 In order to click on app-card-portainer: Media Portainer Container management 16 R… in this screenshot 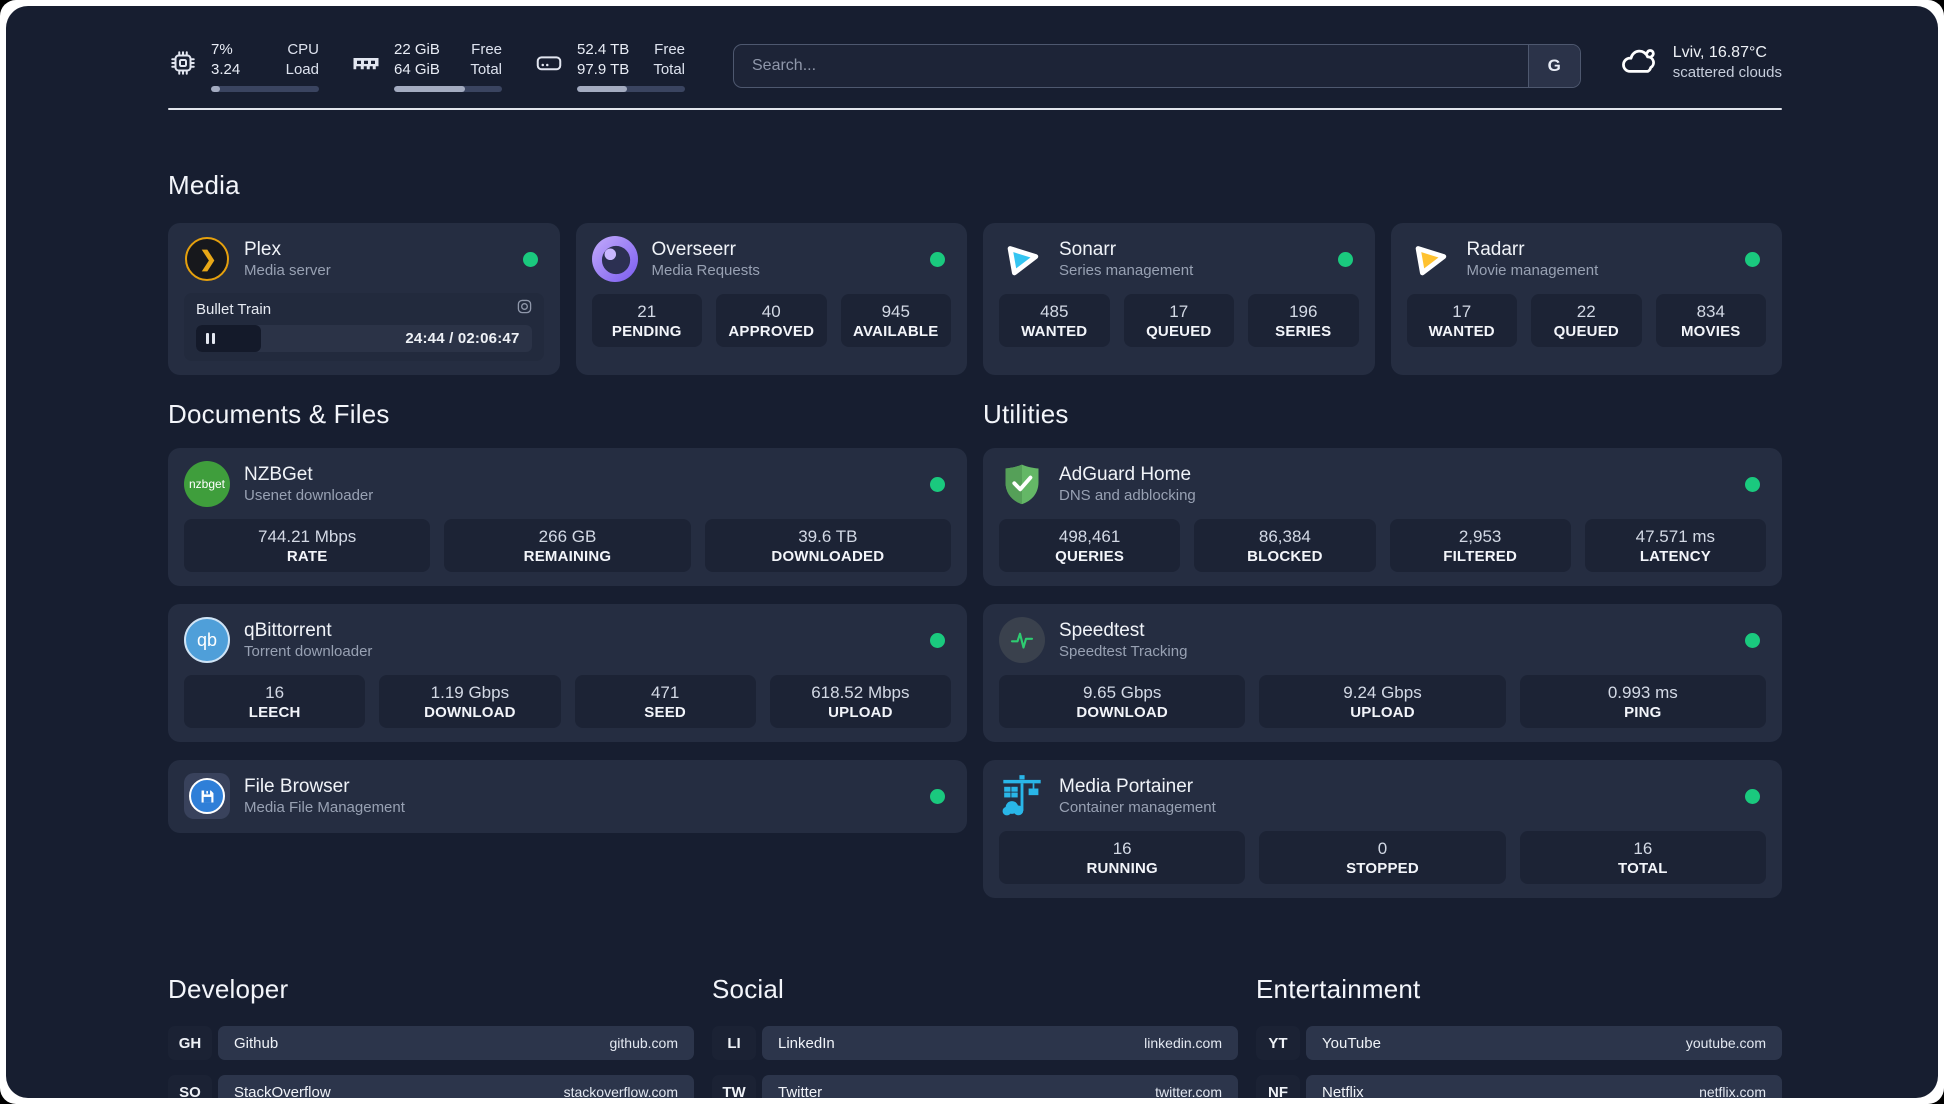, I will do `click(1382, 829)`.